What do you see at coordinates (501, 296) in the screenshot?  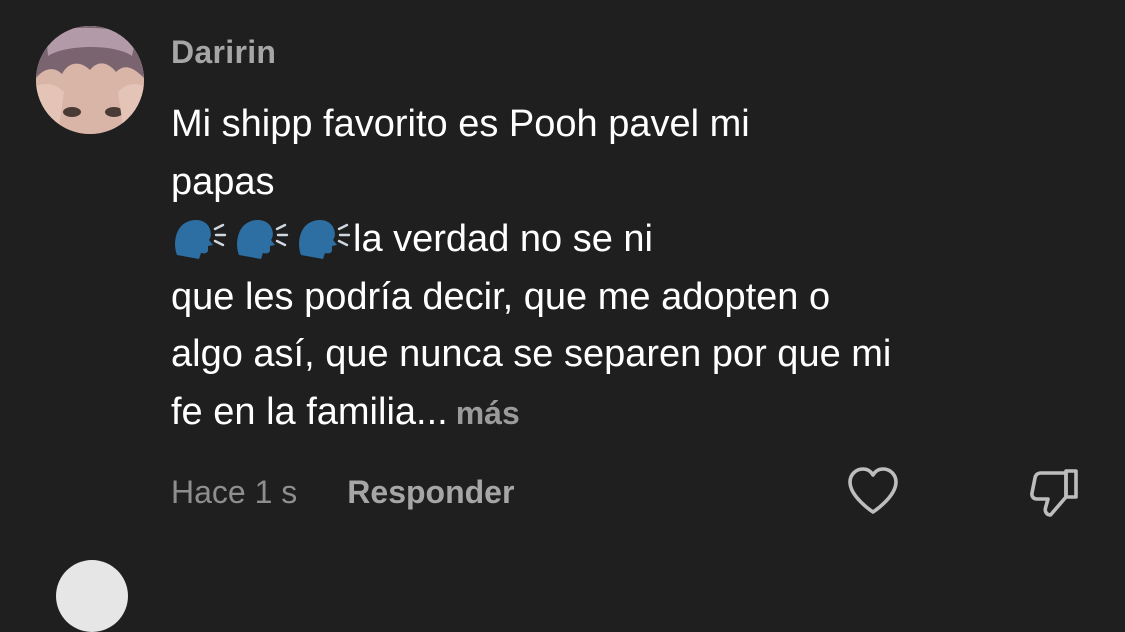 I see `comment-line: que les podría decir, que me adopten o` at bounding box center [501, 296].